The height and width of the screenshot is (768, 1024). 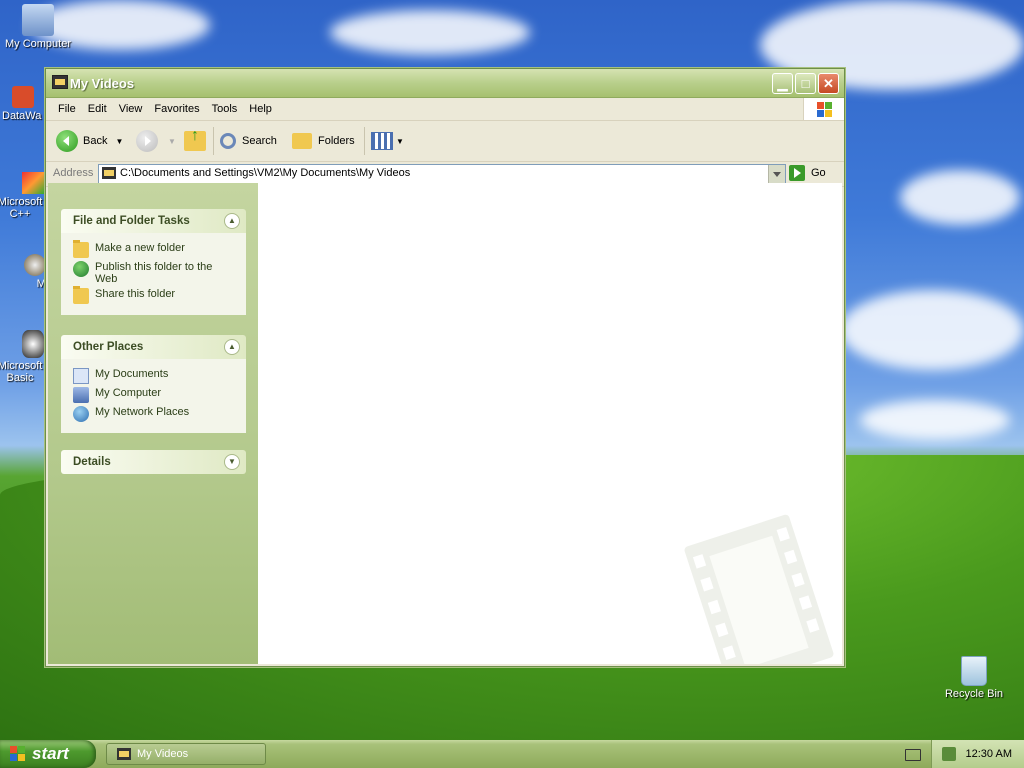 What do you see at coordinates (119, 141) in the screenshot?
I see `back-dropdown-icon: ▼` at bounding box center [119, 141].